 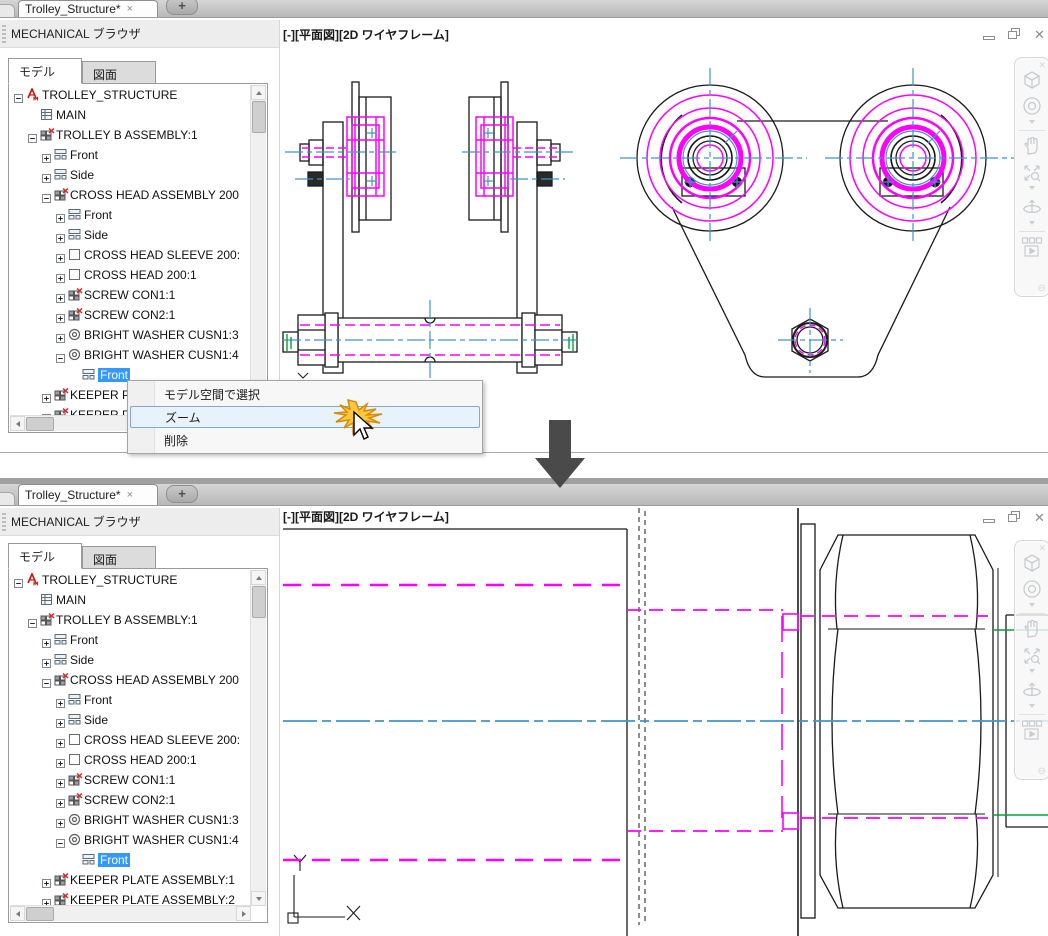 What do you see at coordinates (130, 335) in the screenshot?
I see `tree-item: BRIGHT WASHER CUSN1:3` at bounding box center [130, 335].